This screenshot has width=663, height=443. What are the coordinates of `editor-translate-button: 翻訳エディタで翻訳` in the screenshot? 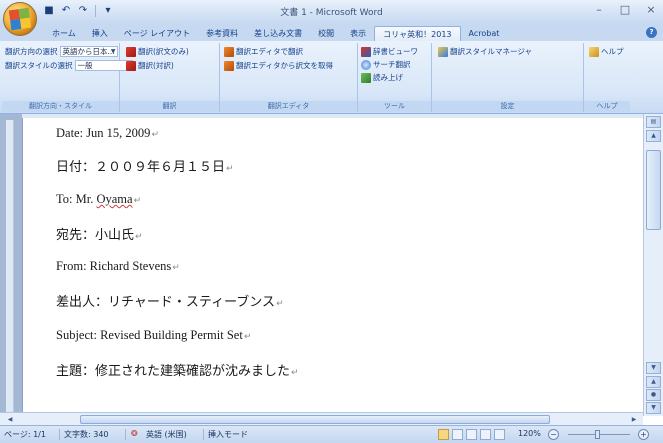 It's located at (263, 51).